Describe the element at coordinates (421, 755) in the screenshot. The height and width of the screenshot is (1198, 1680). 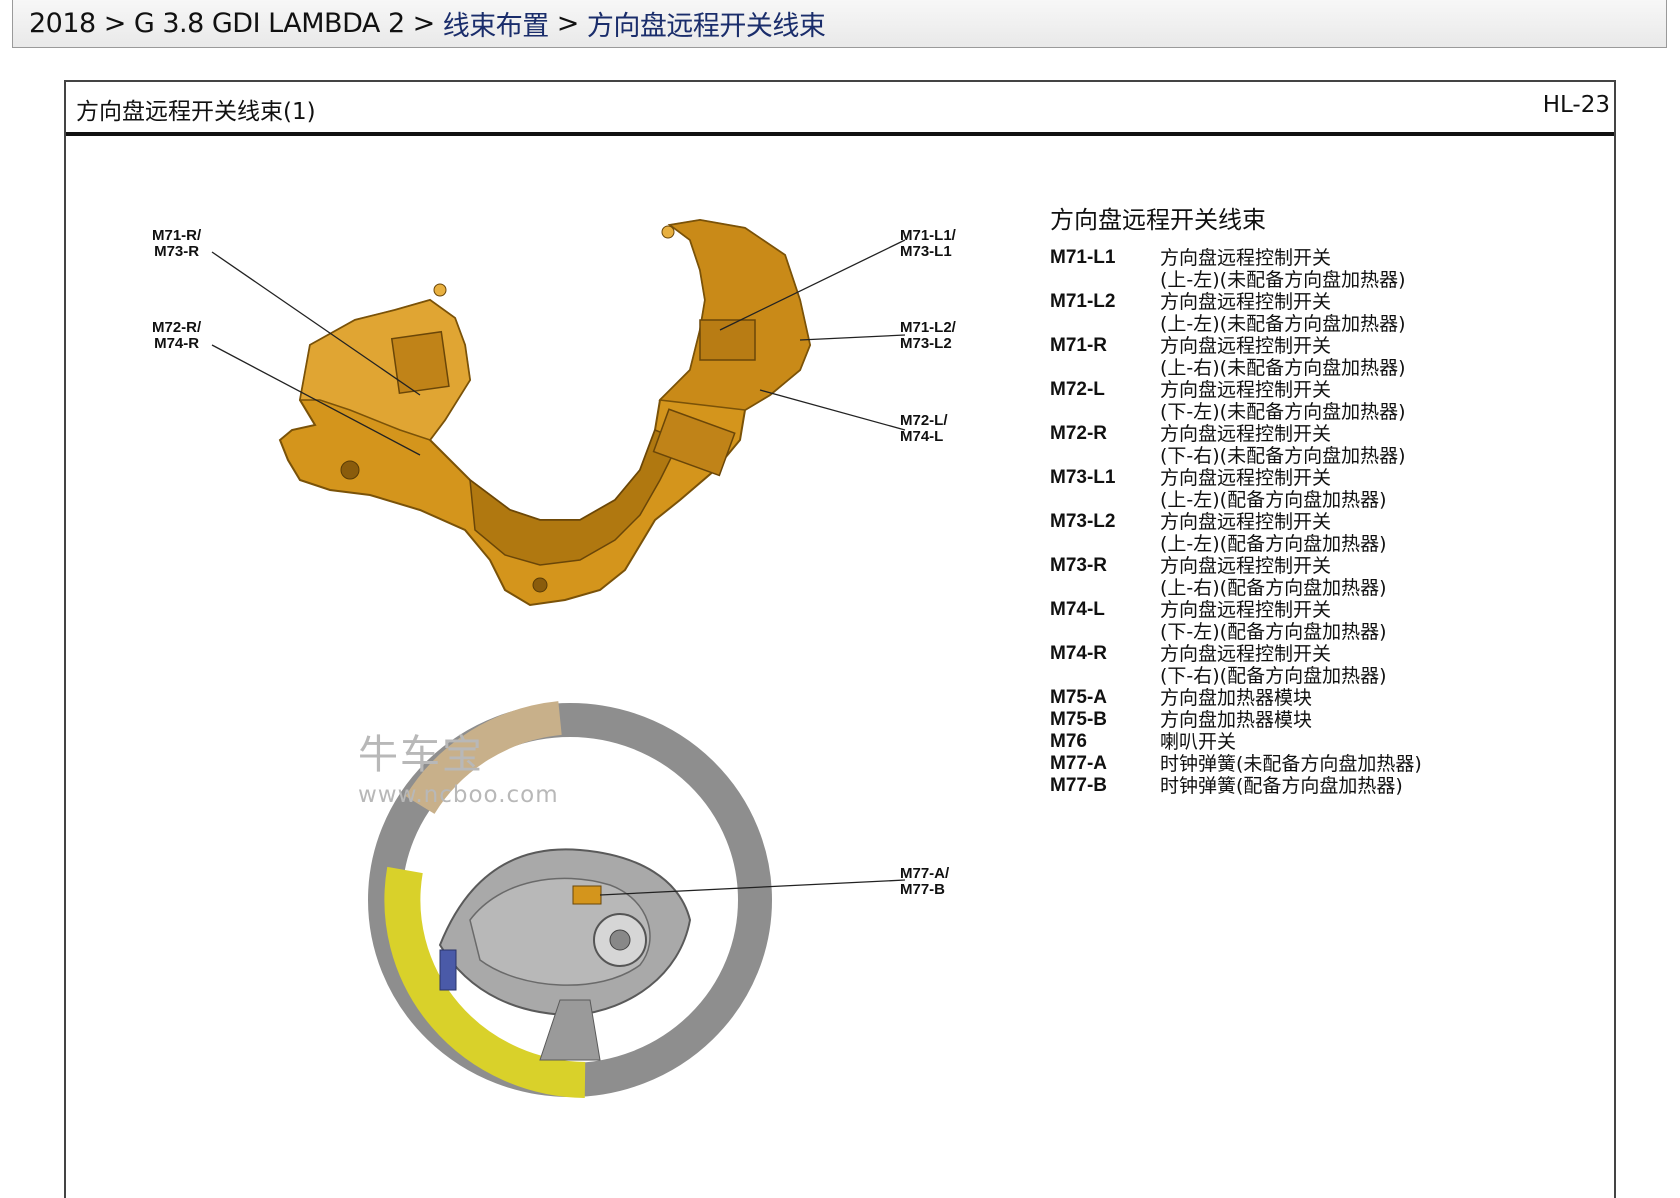
I see `watermark-name: 牛车宝` at that location.